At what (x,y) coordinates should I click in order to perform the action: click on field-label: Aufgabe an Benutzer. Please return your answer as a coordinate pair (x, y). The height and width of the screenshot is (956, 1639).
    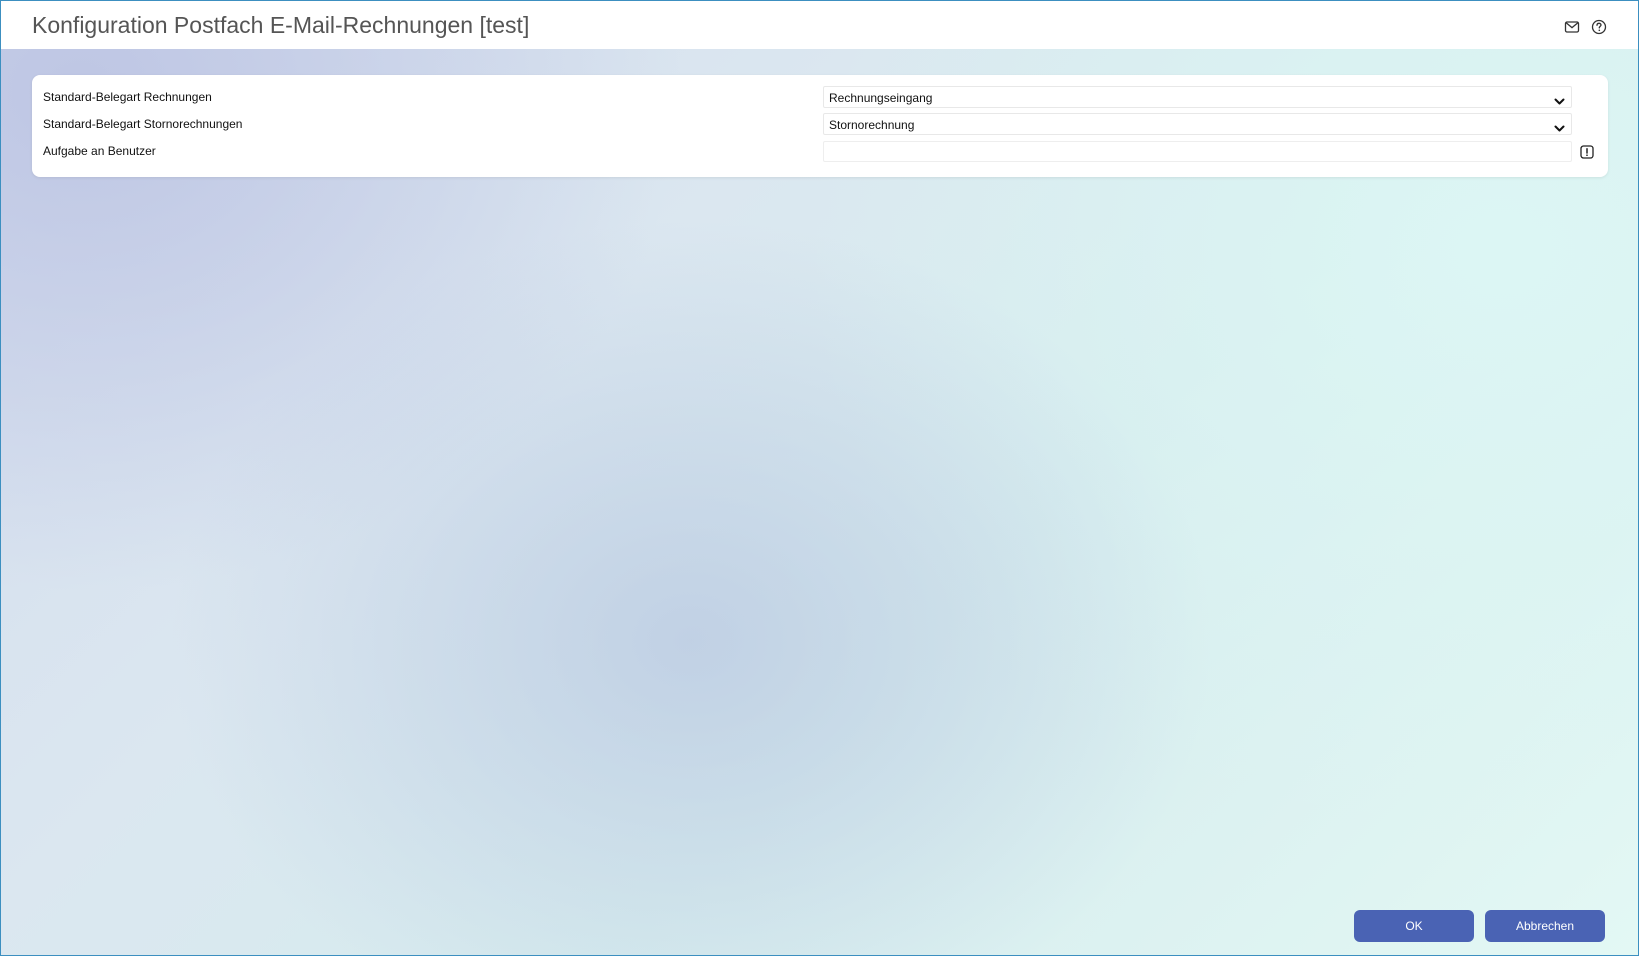
    Looking at the image, I should click on (99, 151).